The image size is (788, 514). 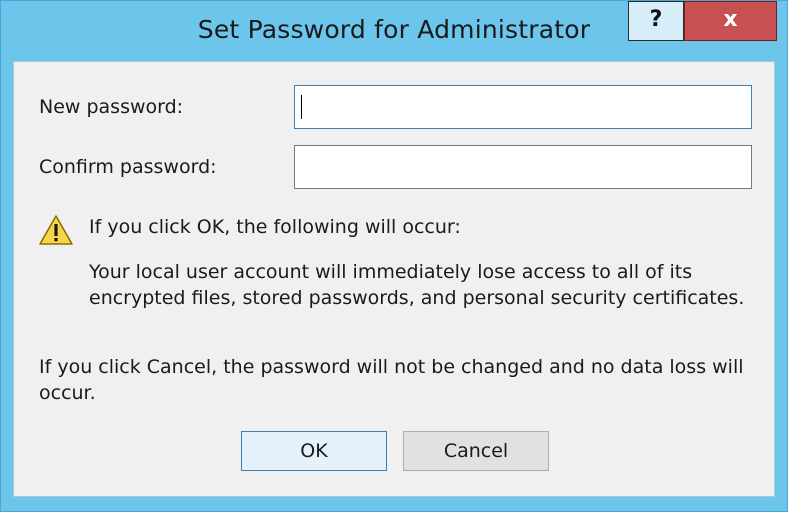 I want to click on confirm-password-label: Confirm password:, so click(x=128, y=167).